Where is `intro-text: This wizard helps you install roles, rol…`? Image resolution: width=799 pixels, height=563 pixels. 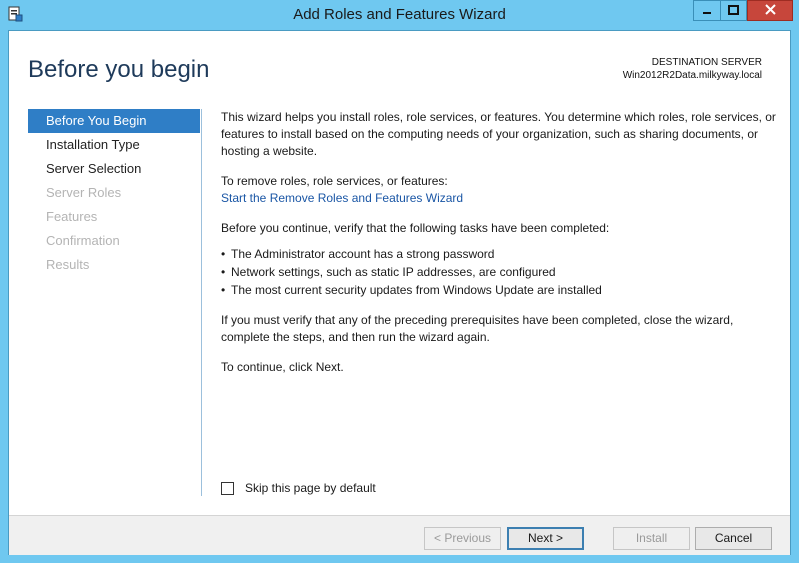
intro-text: This wizard helps you install roles, rol… is located at coordinates (498, 134).